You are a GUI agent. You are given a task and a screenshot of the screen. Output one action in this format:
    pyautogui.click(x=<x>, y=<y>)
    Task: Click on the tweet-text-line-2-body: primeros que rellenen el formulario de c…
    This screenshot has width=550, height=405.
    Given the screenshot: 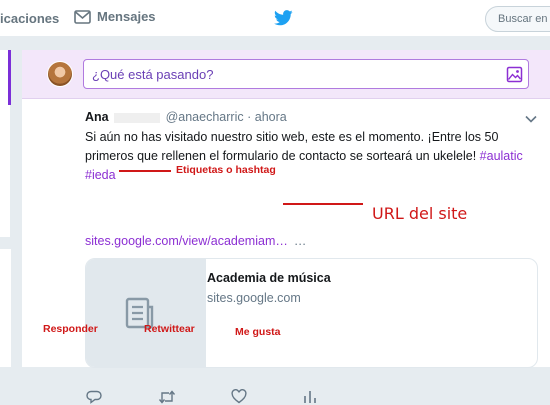 What is the action you would take?
    pyautogui.click(x=281, y=156)
    